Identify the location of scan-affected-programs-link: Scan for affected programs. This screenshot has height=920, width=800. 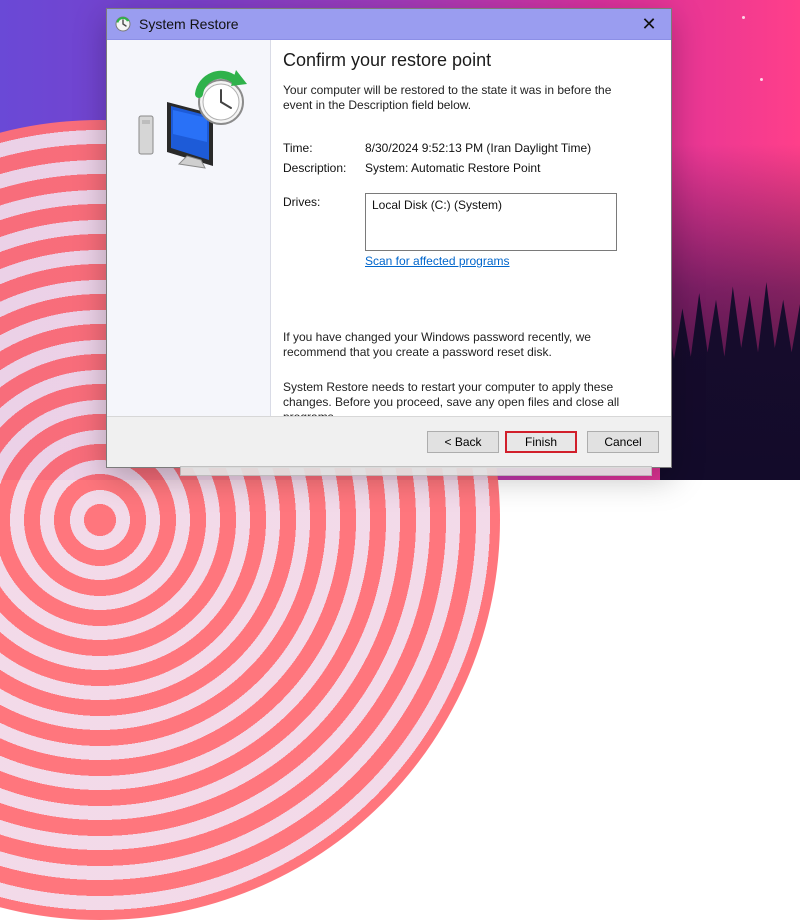
(437, 261).